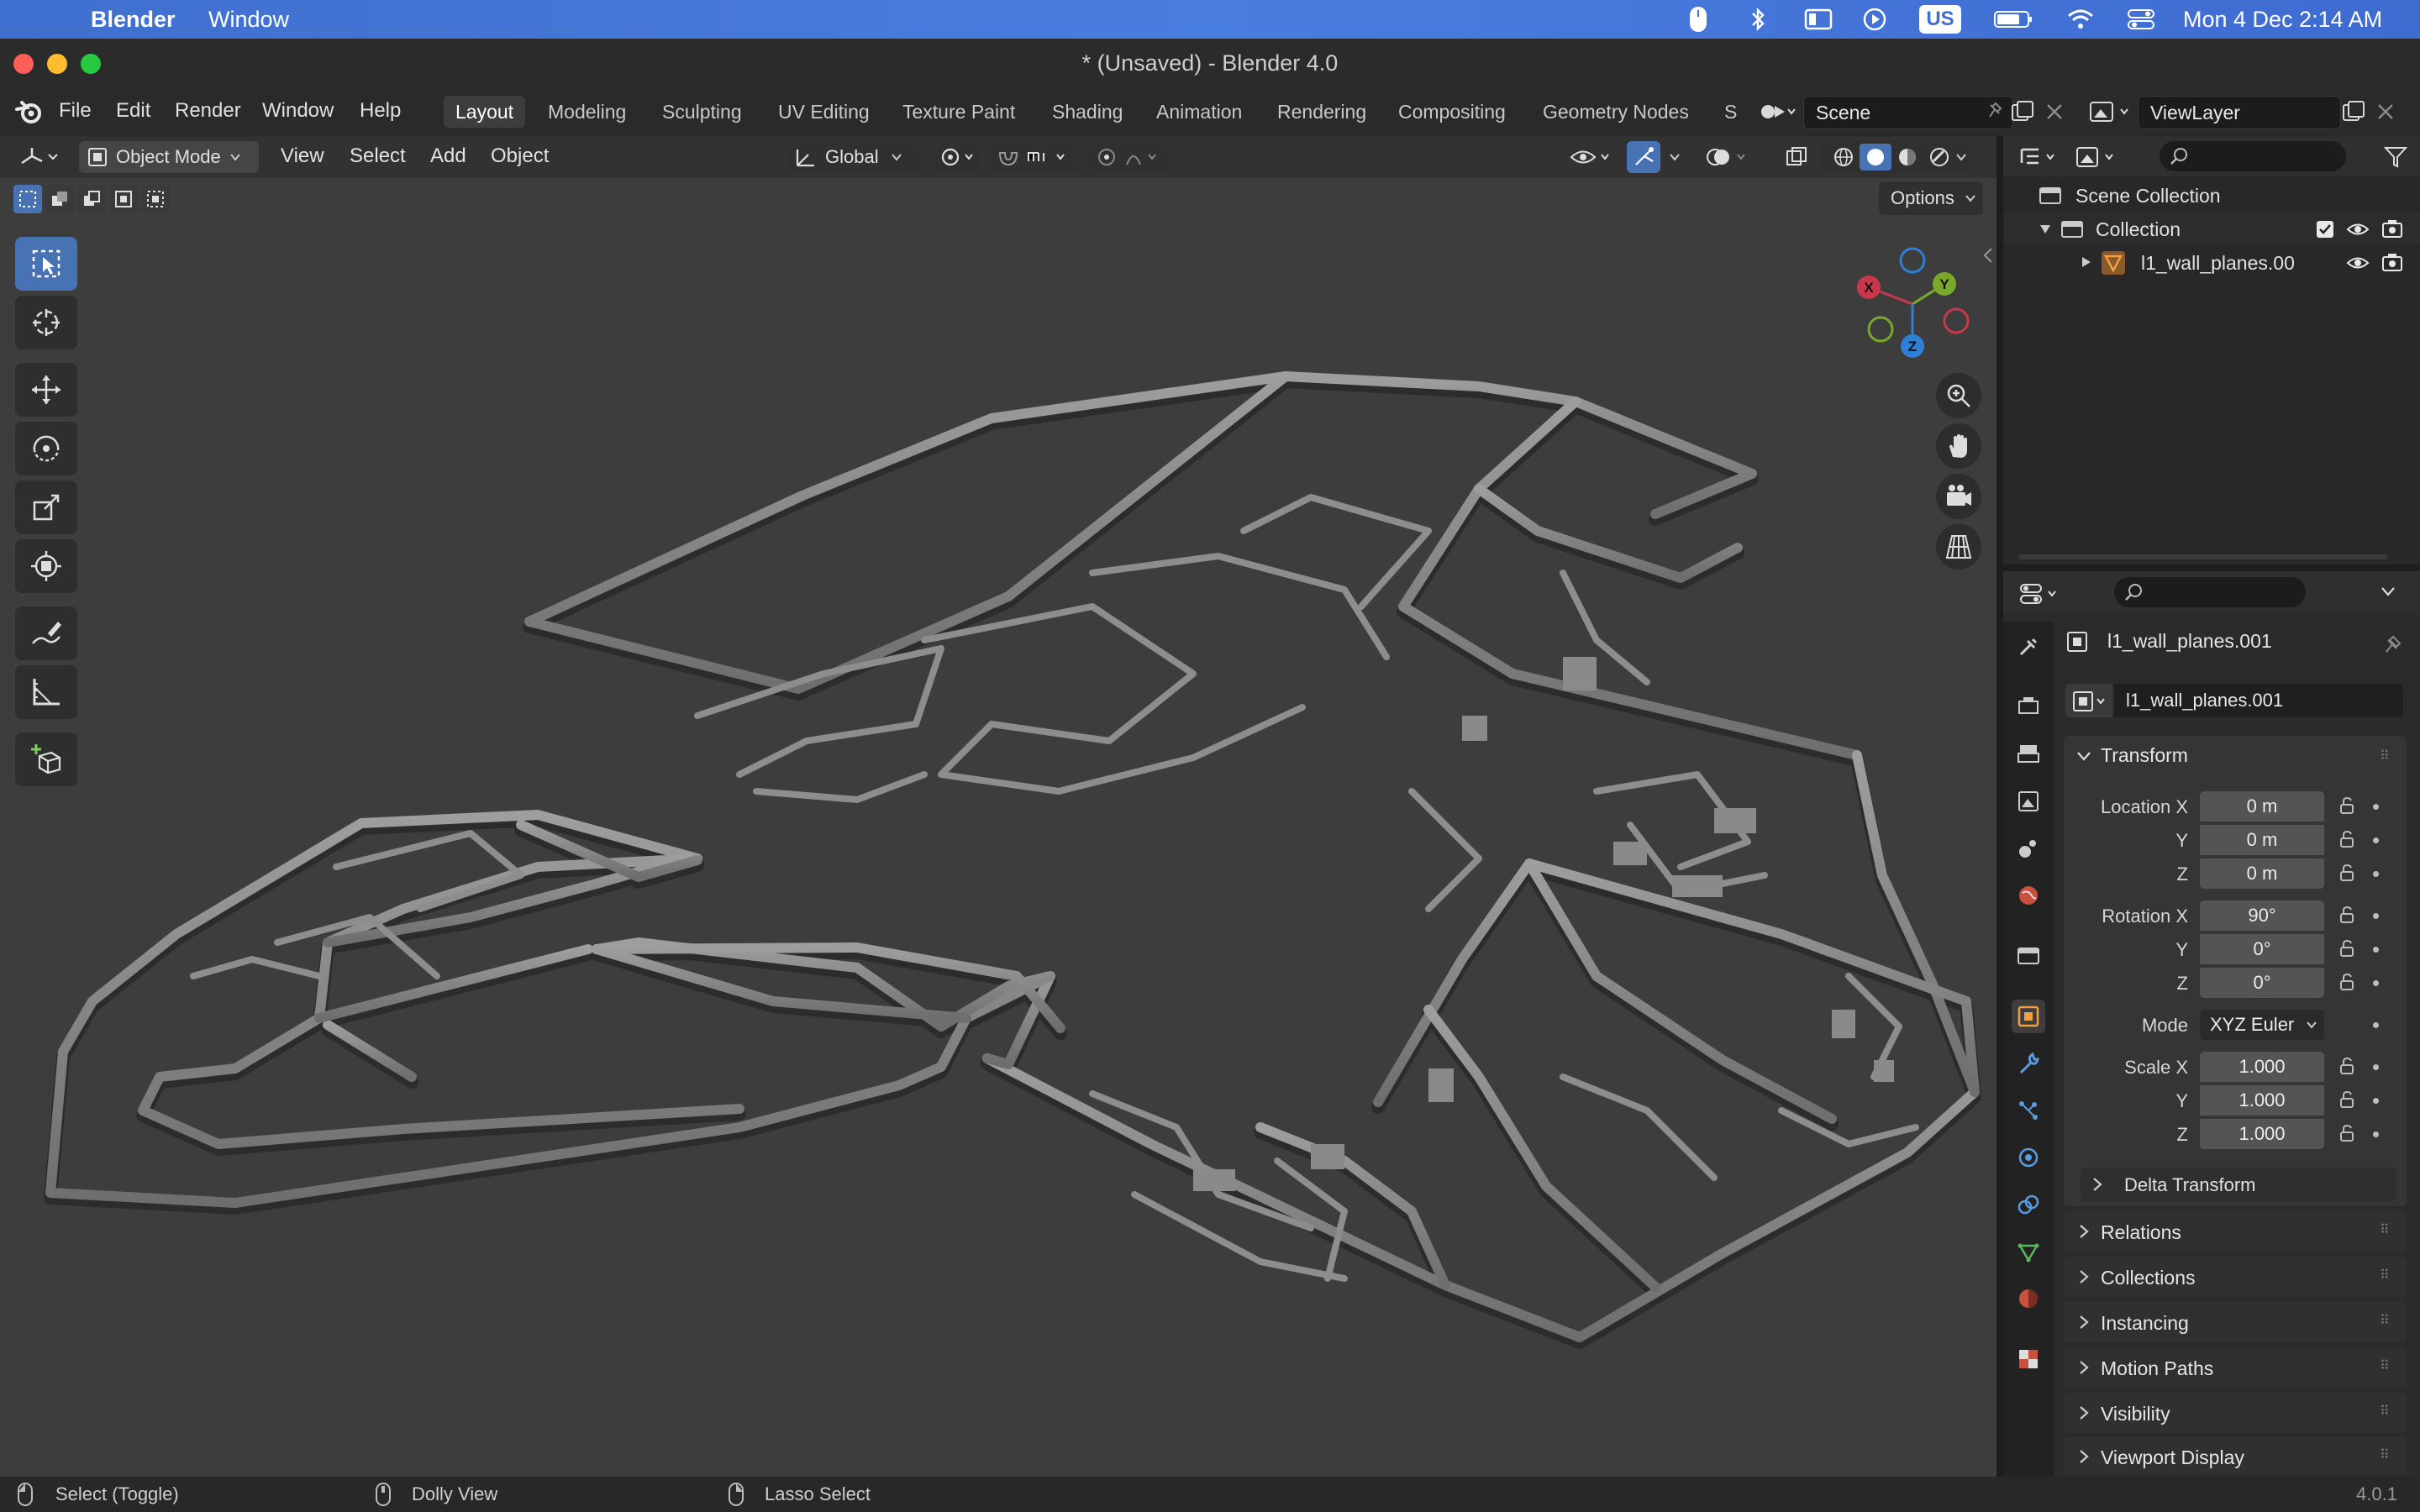 This screenshot has height=1512, width=2420. What do you see at coordinates (2348, 915) in the screenshot?
I see `lock-rotation-x-icon` at bounding box center [2348, 915].